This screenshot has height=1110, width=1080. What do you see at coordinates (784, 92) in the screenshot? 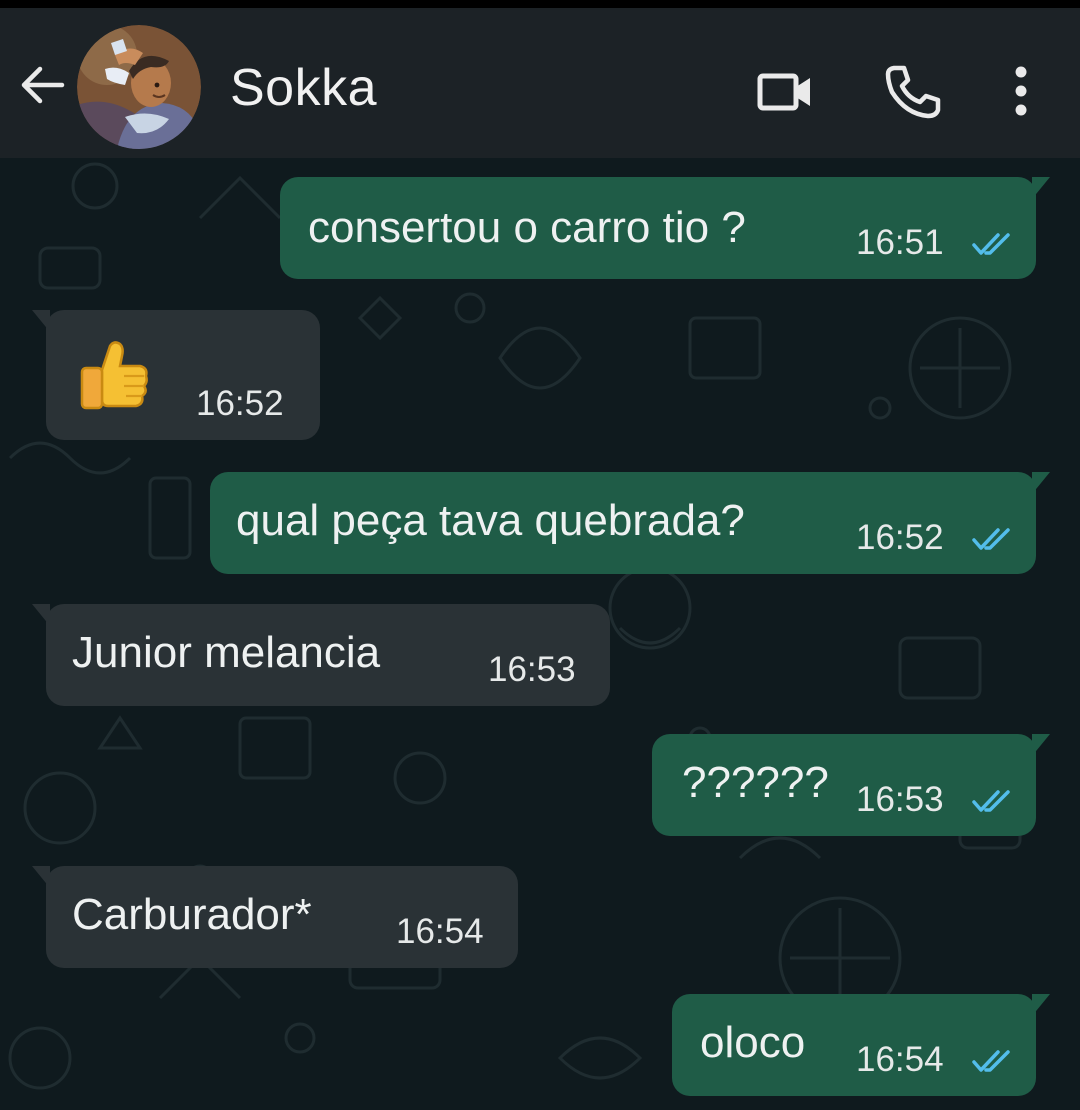
I see `video-camera-icon` at bounding box center [784, 92].